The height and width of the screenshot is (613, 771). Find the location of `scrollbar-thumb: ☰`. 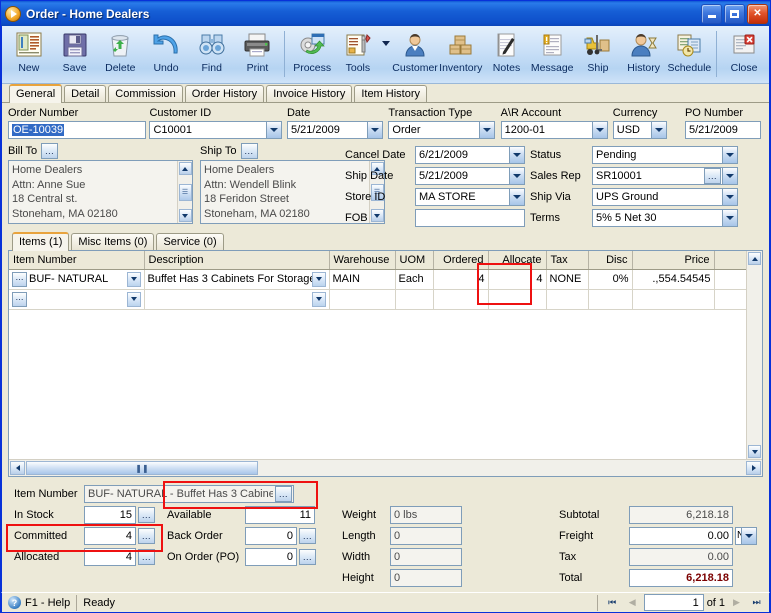

scrollbar-thumb: ☰ is located at coordinates (185, 192).